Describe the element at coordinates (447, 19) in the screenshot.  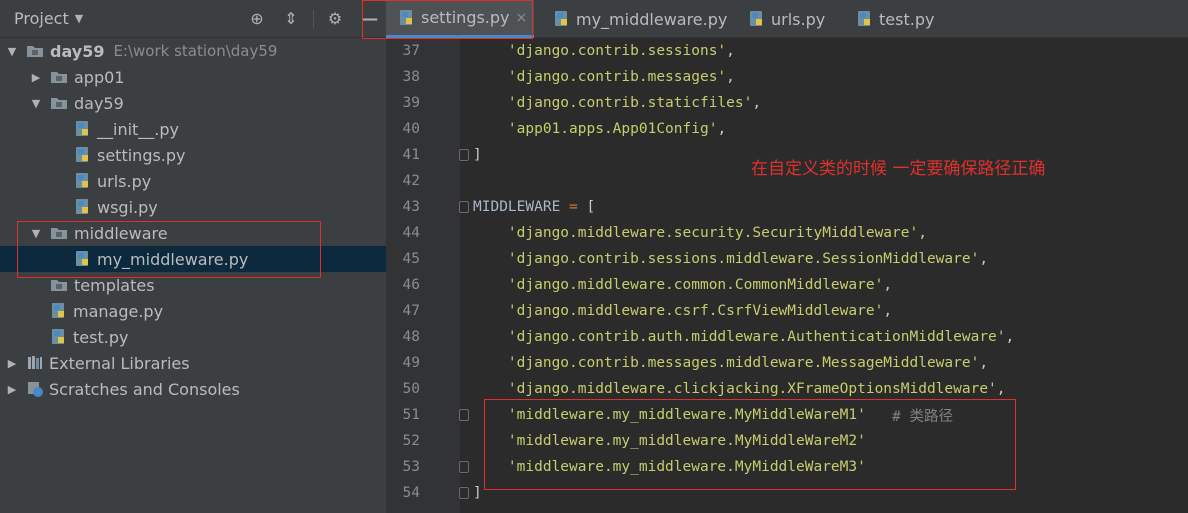
I see `highlight-box-settings-tab` at that location.